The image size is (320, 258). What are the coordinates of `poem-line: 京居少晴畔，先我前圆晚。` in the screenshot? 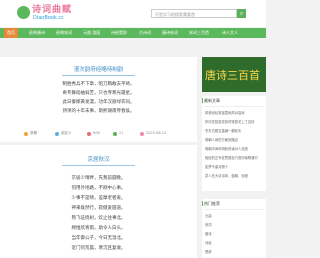 It's located at (98, 178).